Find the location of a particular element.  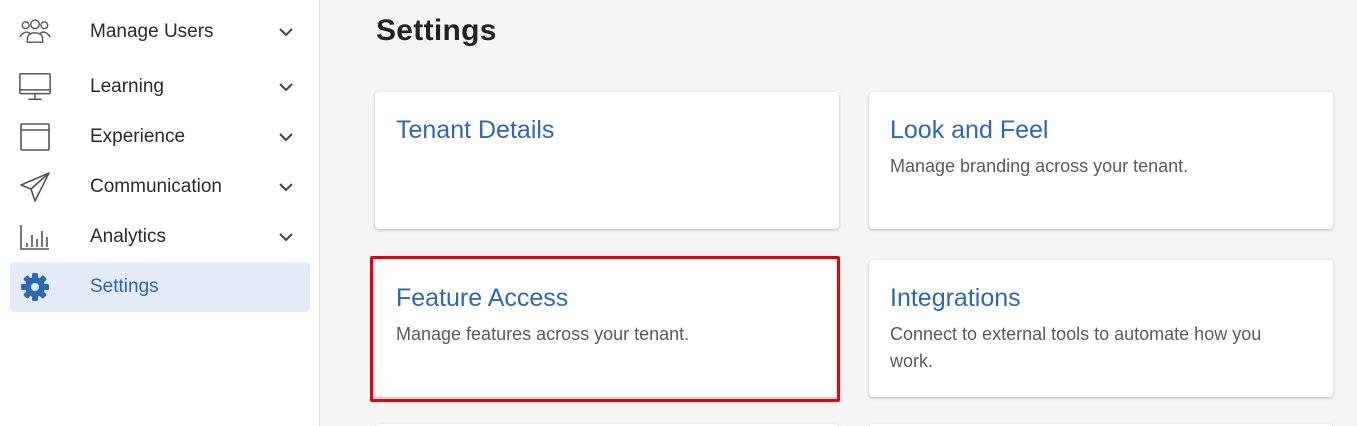

card-tenant-details: Tenant Details is located at coordinates (607, 160).